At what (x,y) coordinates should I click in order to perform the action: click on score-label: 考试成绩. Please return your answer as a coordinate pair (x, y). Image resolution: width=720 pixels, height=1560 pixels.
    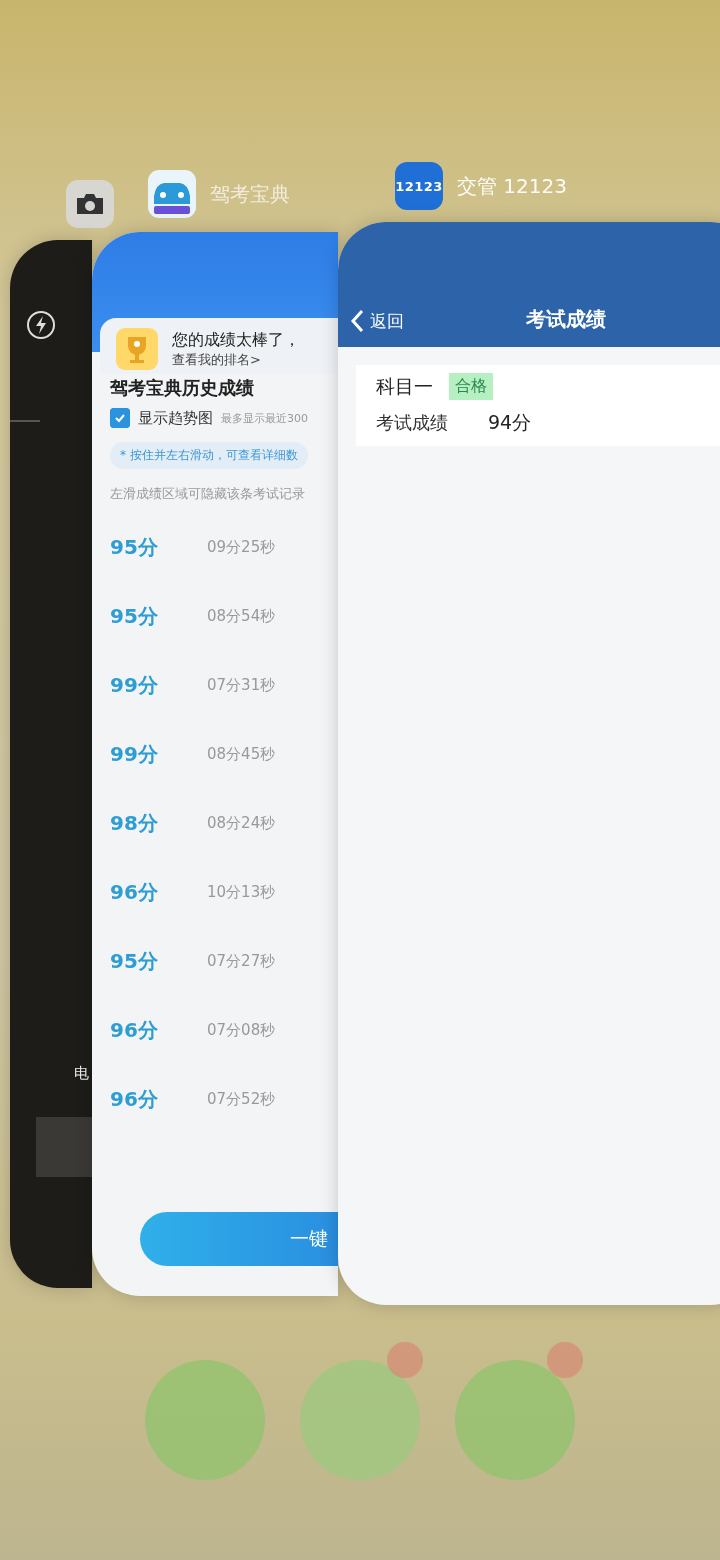
    Looking at the image, I should click on (412, 423).